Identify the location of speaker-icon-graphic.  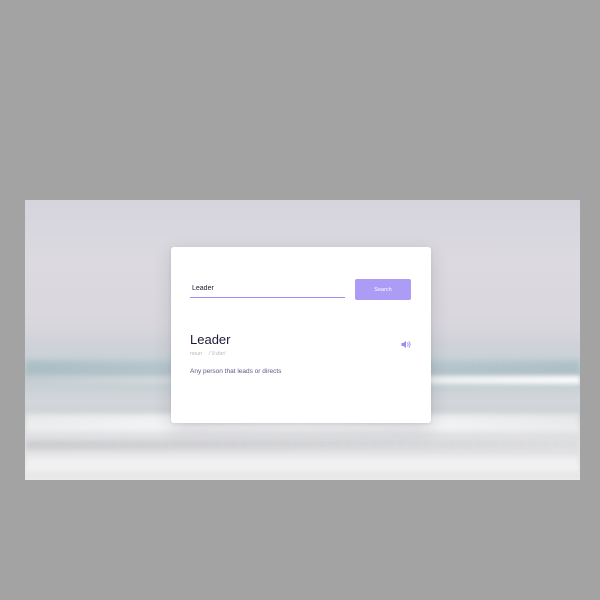
(406, 344).